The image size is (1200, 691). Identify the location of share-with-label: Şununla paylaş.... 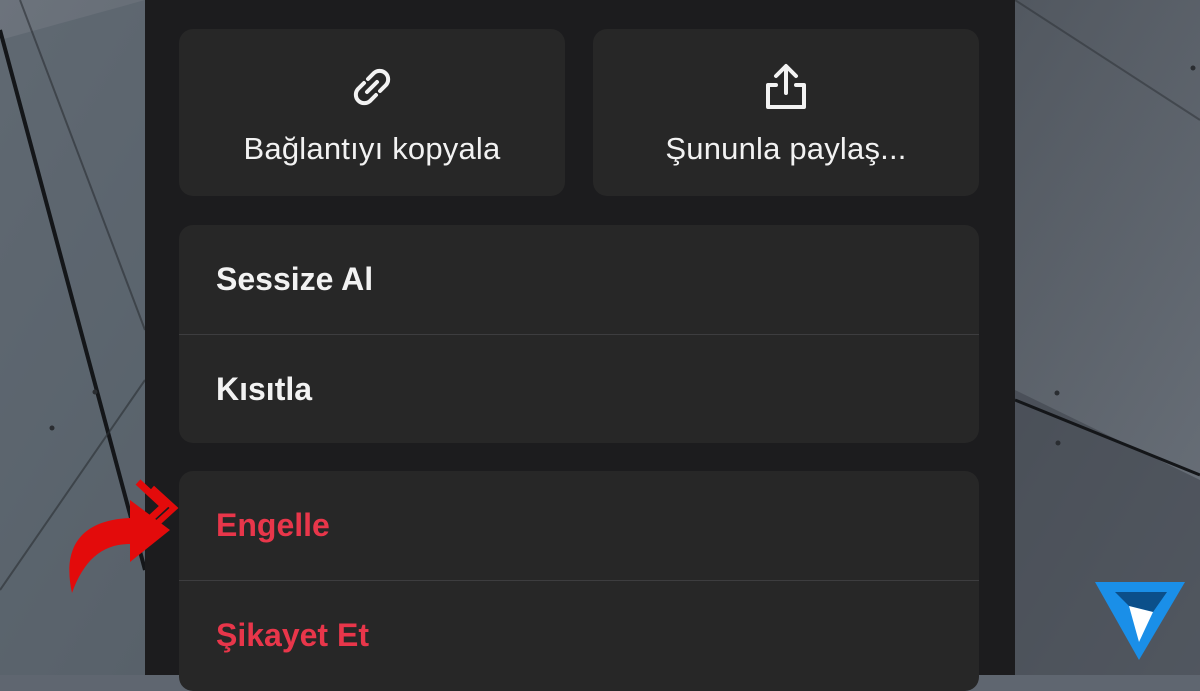
(786, 148).